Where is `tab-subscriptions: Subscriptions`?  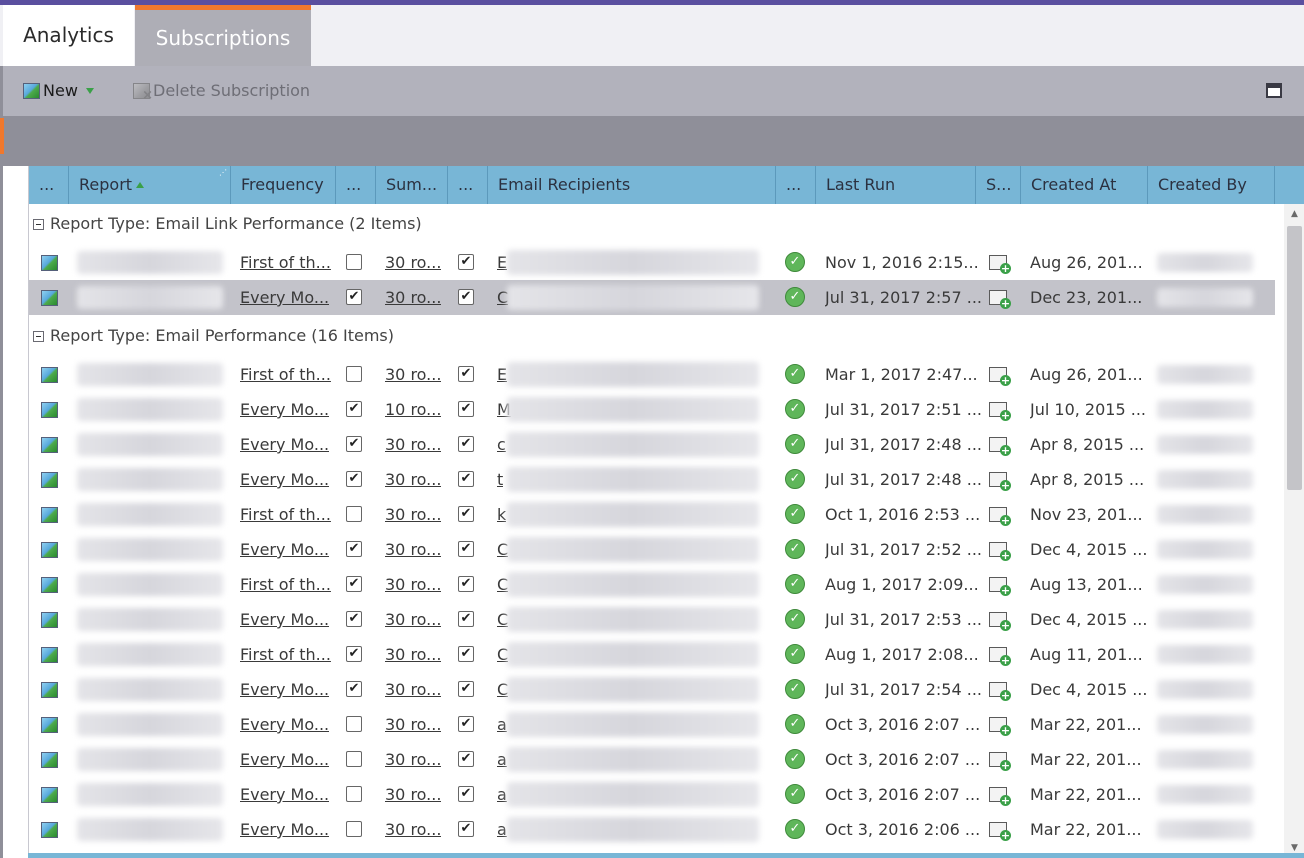
tab-subscriptions: Subscriptions is located at coordinates (223, 35).